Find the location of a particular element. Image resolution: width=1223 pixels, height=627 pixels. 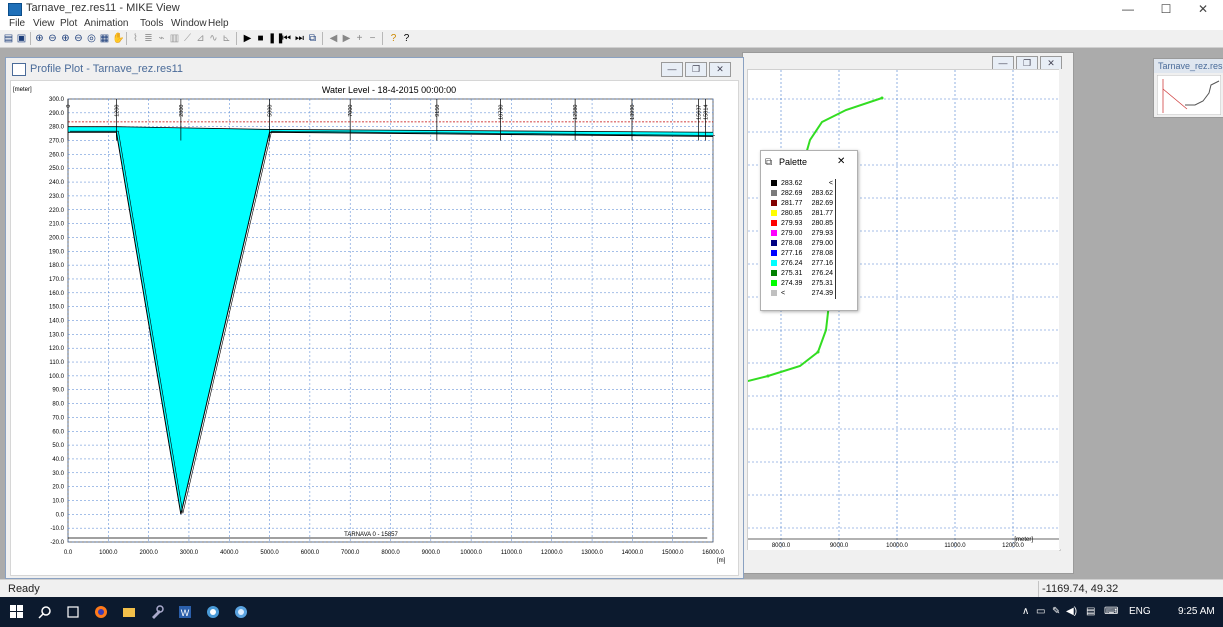

grid-icon: ▦ is located at coordinates (104, 38).